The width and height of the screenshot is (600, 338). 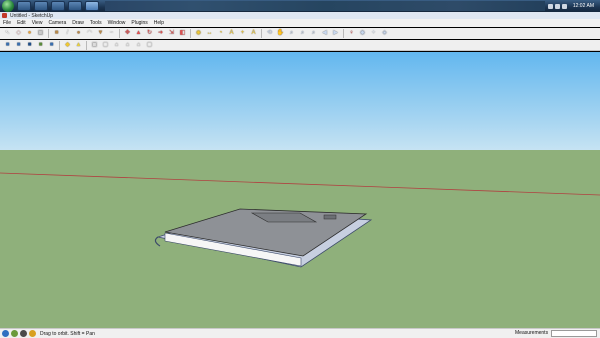 I want to click on menu-draw: Draw, so click(x=78, y=23).